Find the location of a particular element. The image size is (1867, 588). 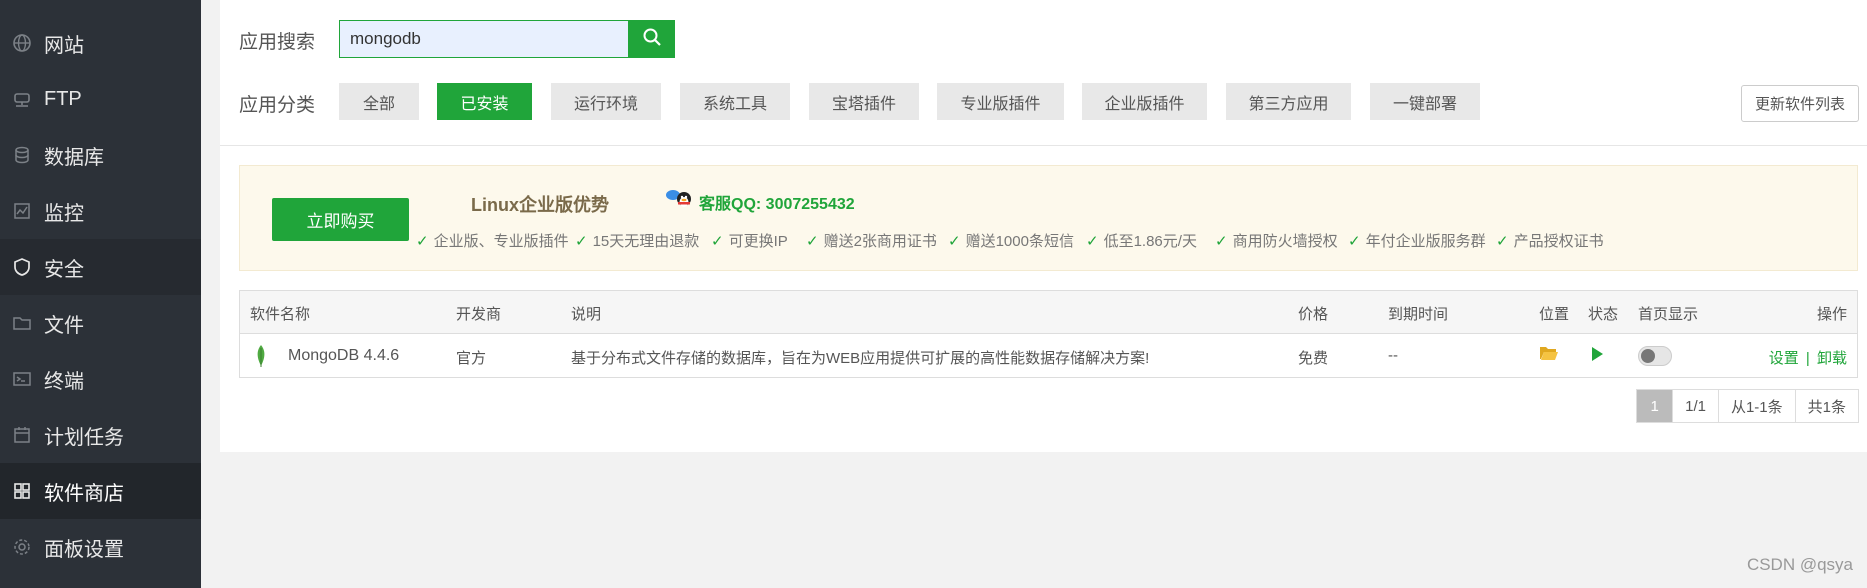

folder-icon is located at coordinates (22, 323).